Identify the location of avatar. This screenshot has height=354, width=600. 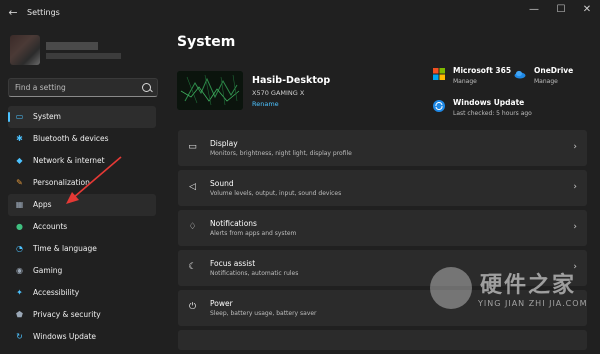
(25, 50).